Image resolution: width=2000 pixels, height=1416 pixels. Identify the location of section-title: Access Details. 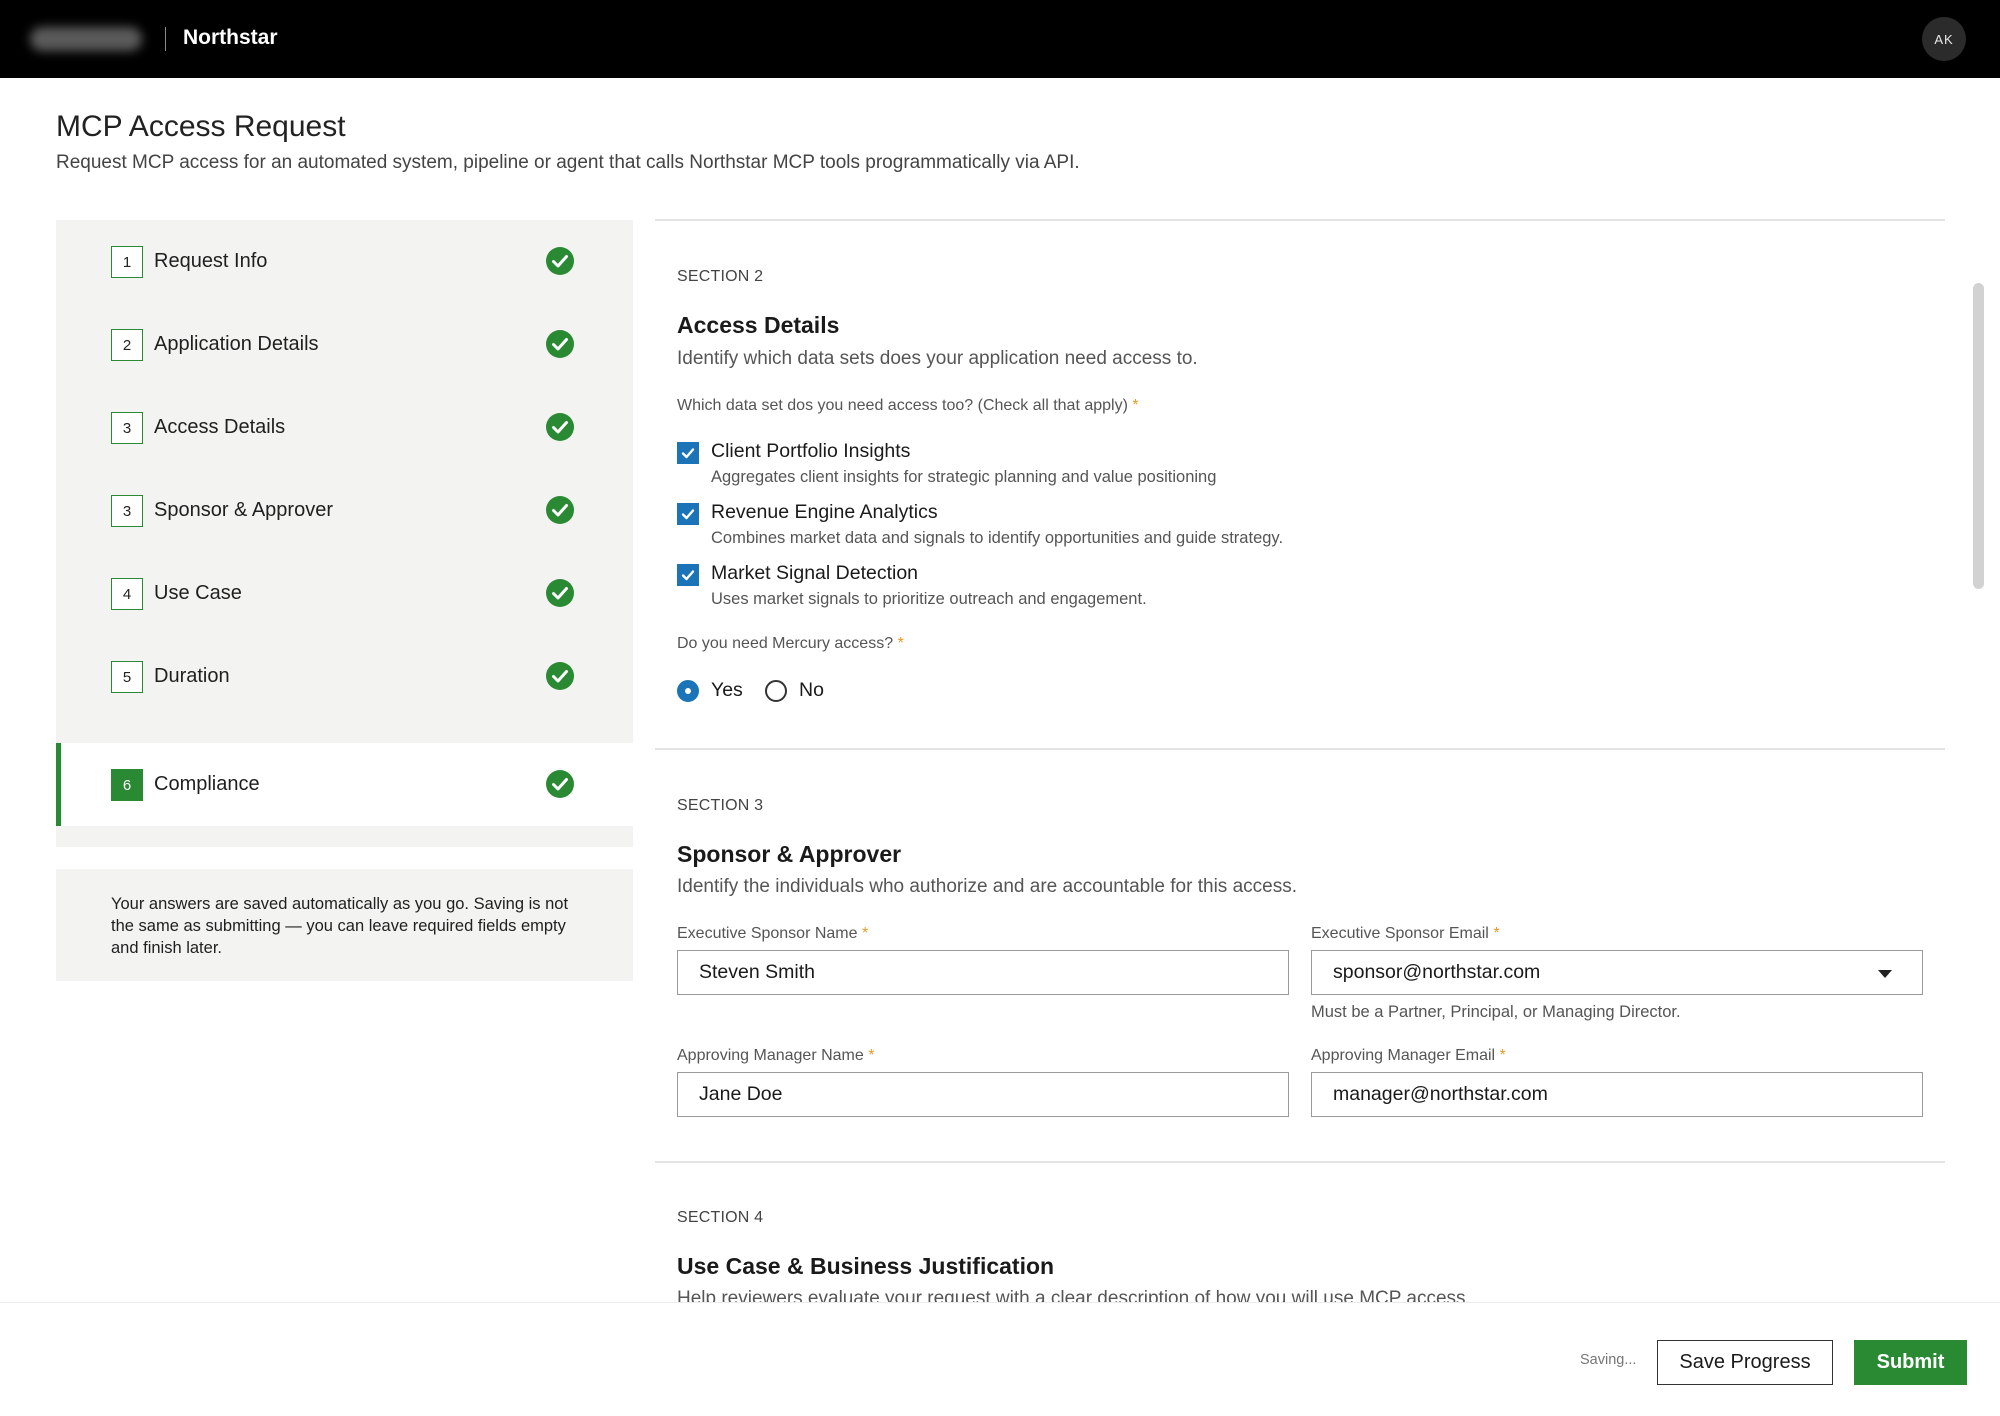
(758, 325).